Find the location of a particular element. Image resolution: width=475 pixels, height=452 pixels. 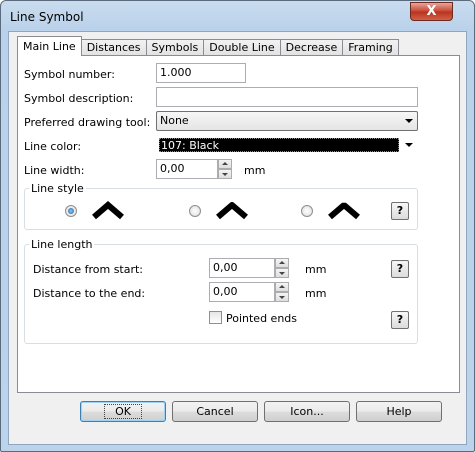

line-width-unit: mm is located at coordinates (255, 170).